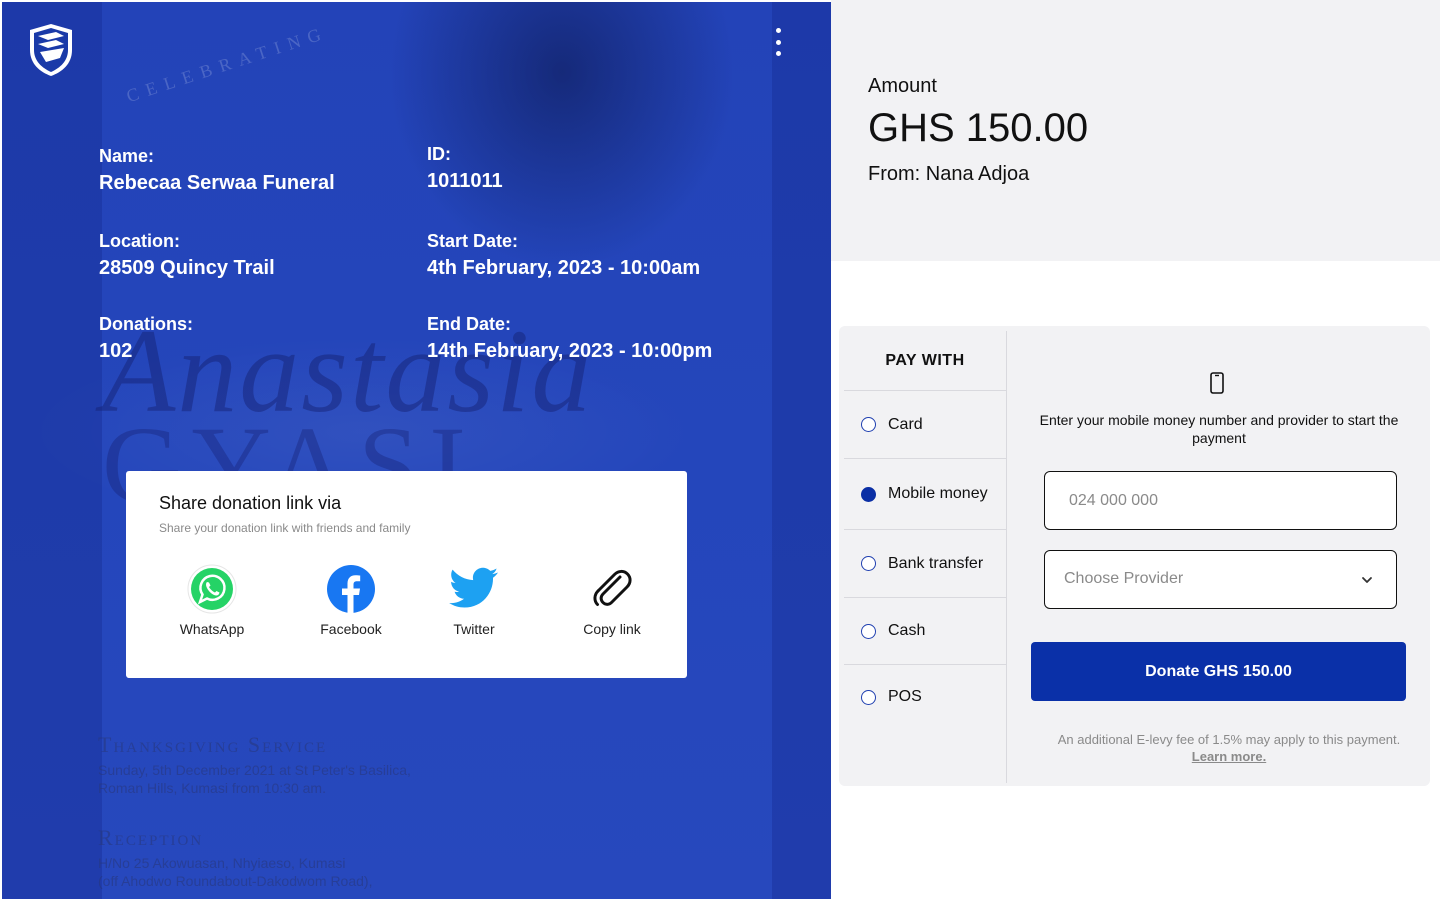 This screenshot has width=1440, height=899. I want to click on event-location-label: Location:, so click(139, 241).